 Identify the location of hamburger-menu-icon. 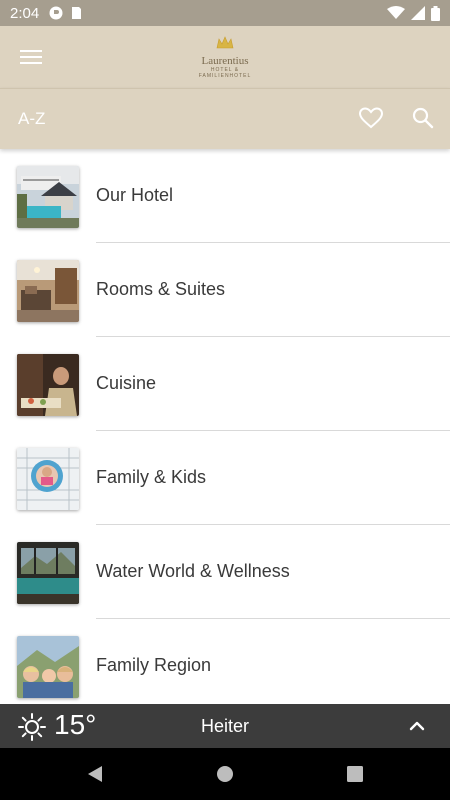
(31, 57).